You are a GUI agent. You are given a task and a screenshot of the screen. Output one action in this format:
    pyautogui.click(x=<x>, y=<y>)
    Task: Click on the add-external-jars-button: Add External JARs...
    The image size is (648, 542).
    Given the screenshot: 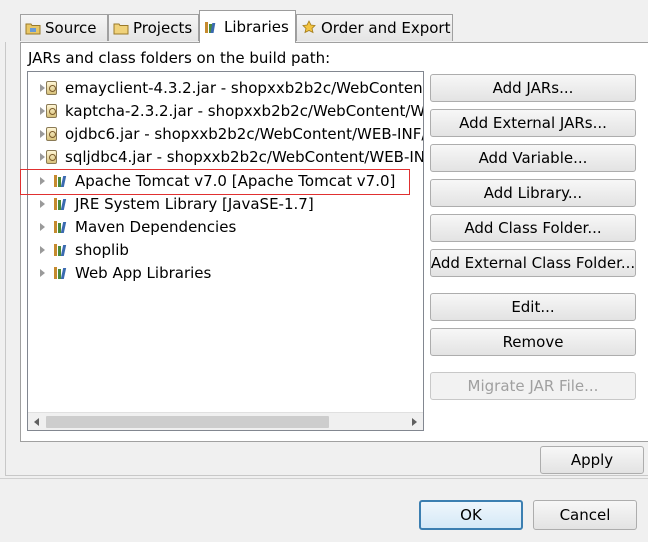 What is the action you would take?
    pyautogui.click(x=533, y=123)
    